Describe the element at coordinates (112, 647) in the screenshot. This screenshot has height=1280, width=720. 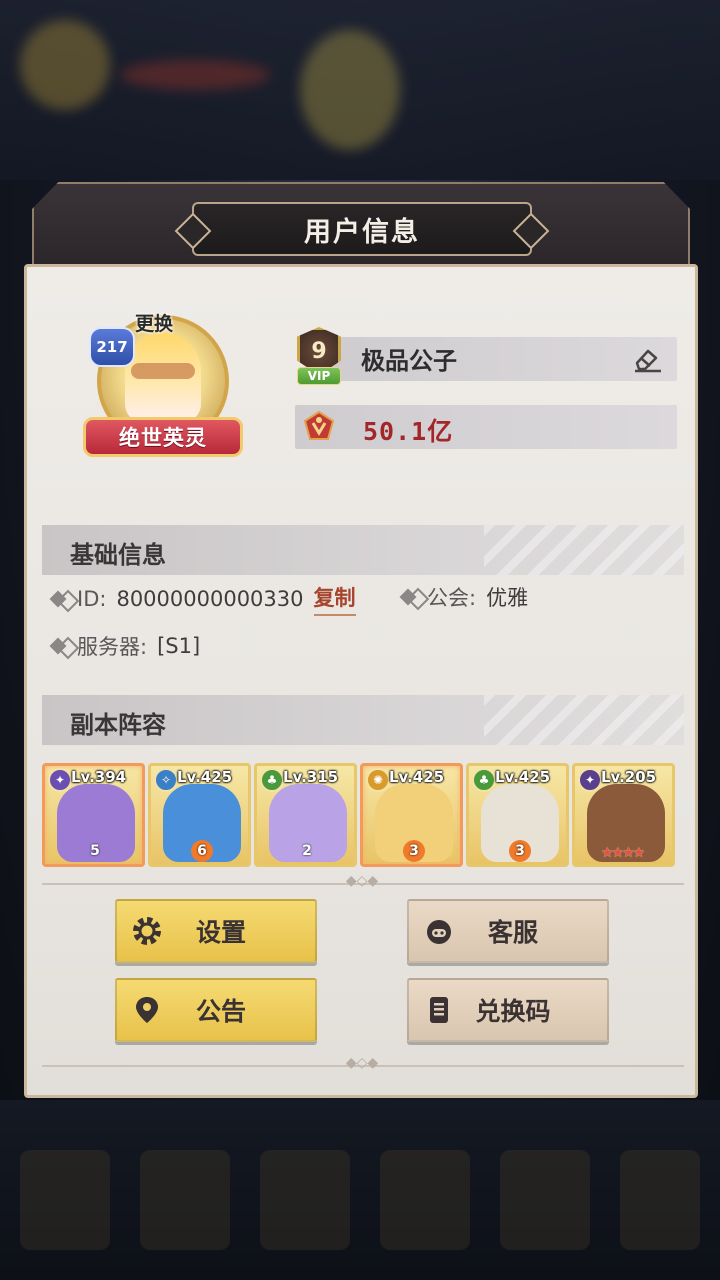
I see `server-label: 服务器:` at that location.